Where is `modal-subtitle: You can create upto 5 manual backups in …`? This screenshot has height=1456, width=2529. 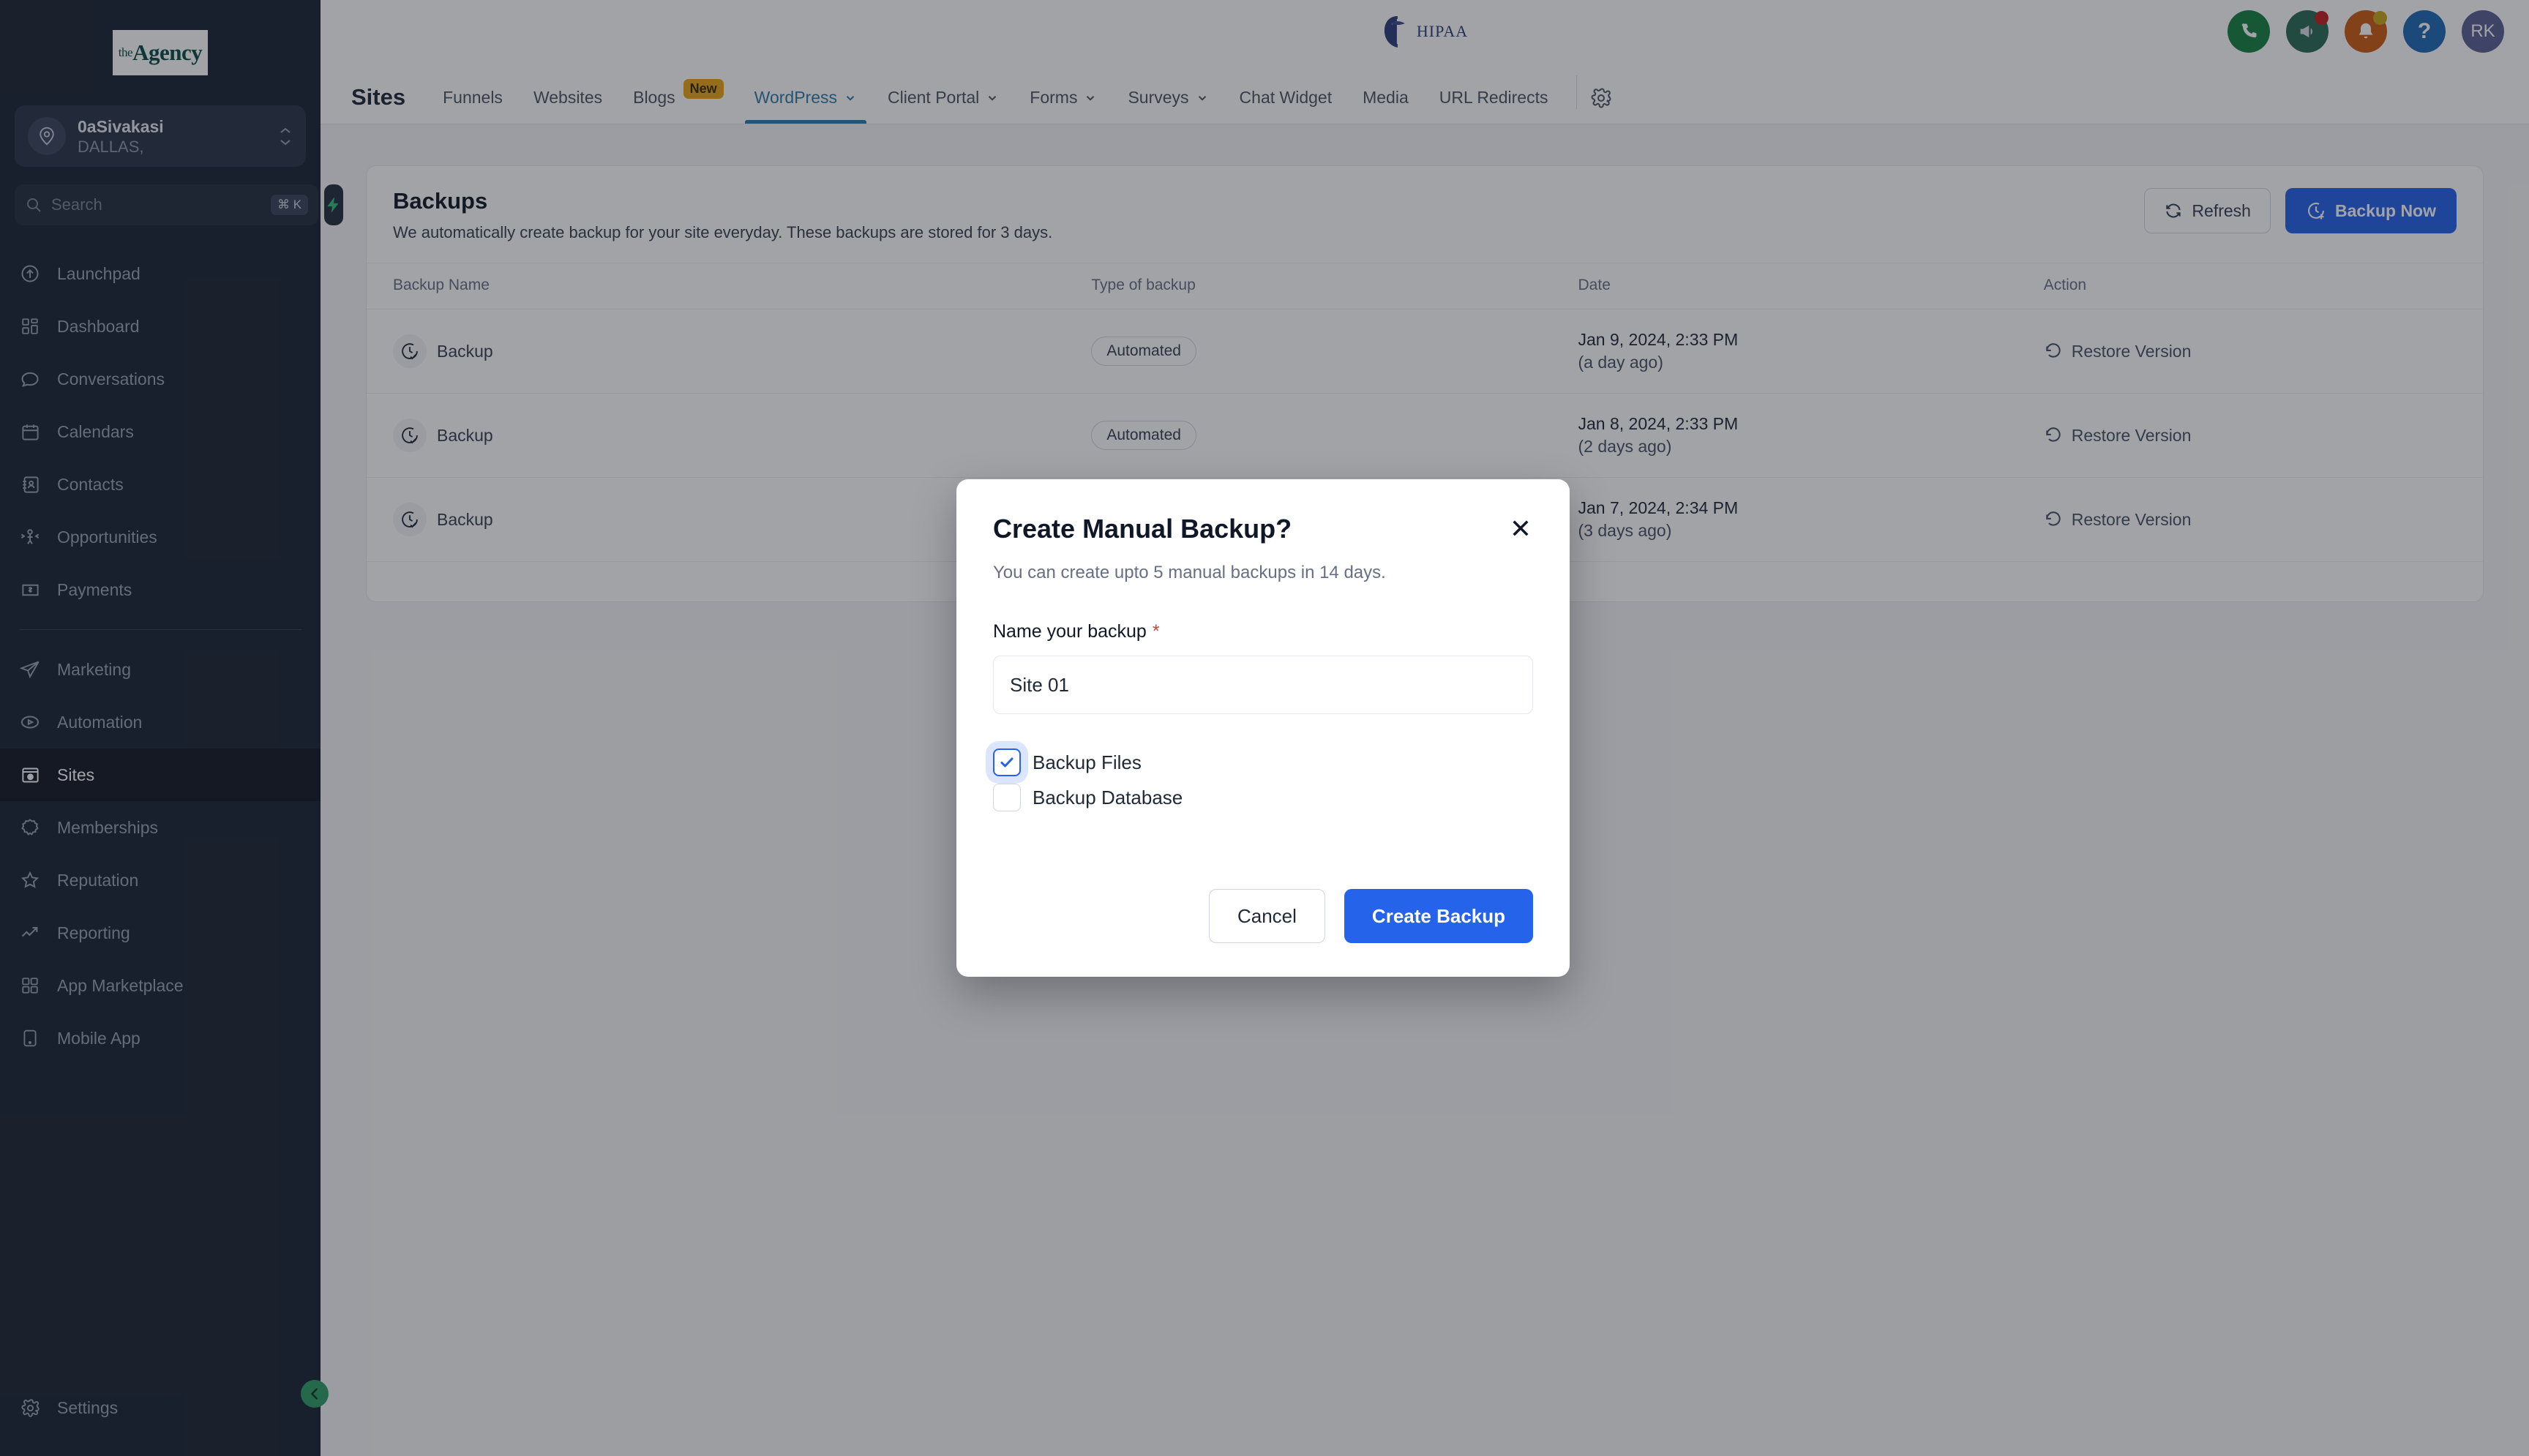
modal-subtitle: You can create upto 5 manual backups in … is located at coordinates (1189, 572).